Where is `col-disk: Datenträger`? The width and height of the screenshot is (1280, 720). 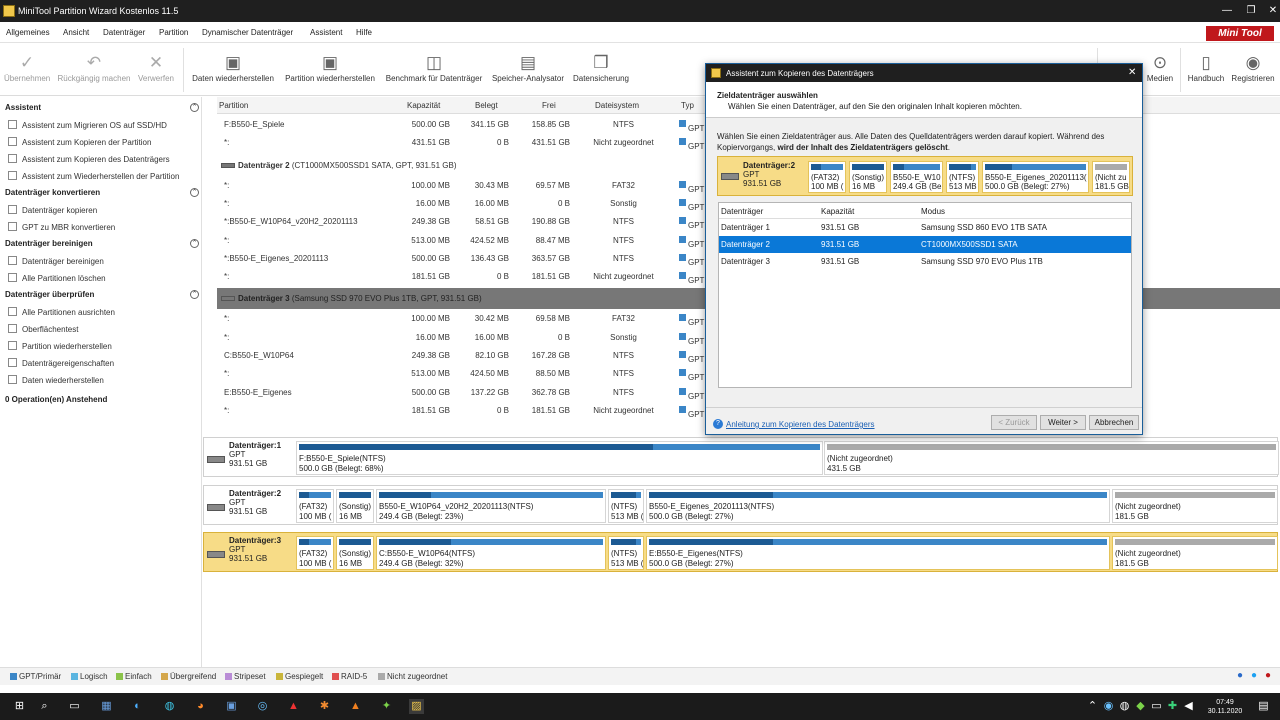 col-disk: Datenträger is located at coordinates (742, 211).